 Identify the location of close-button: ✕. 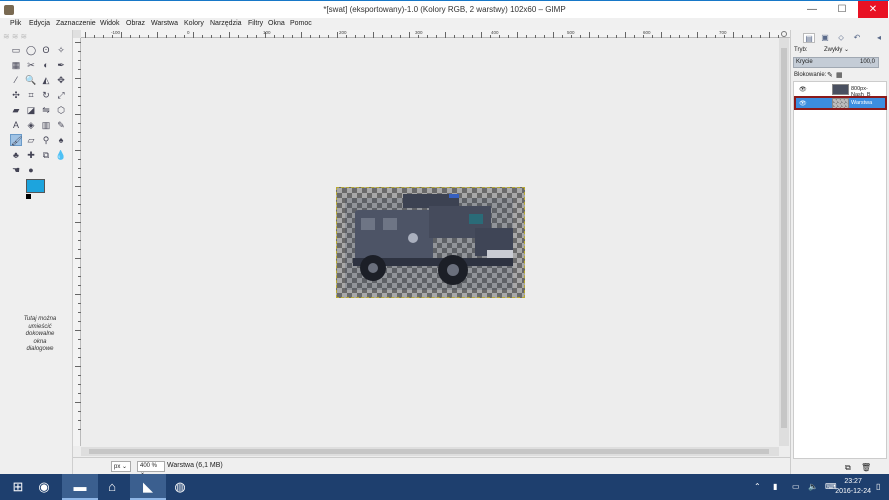
(873, 9).